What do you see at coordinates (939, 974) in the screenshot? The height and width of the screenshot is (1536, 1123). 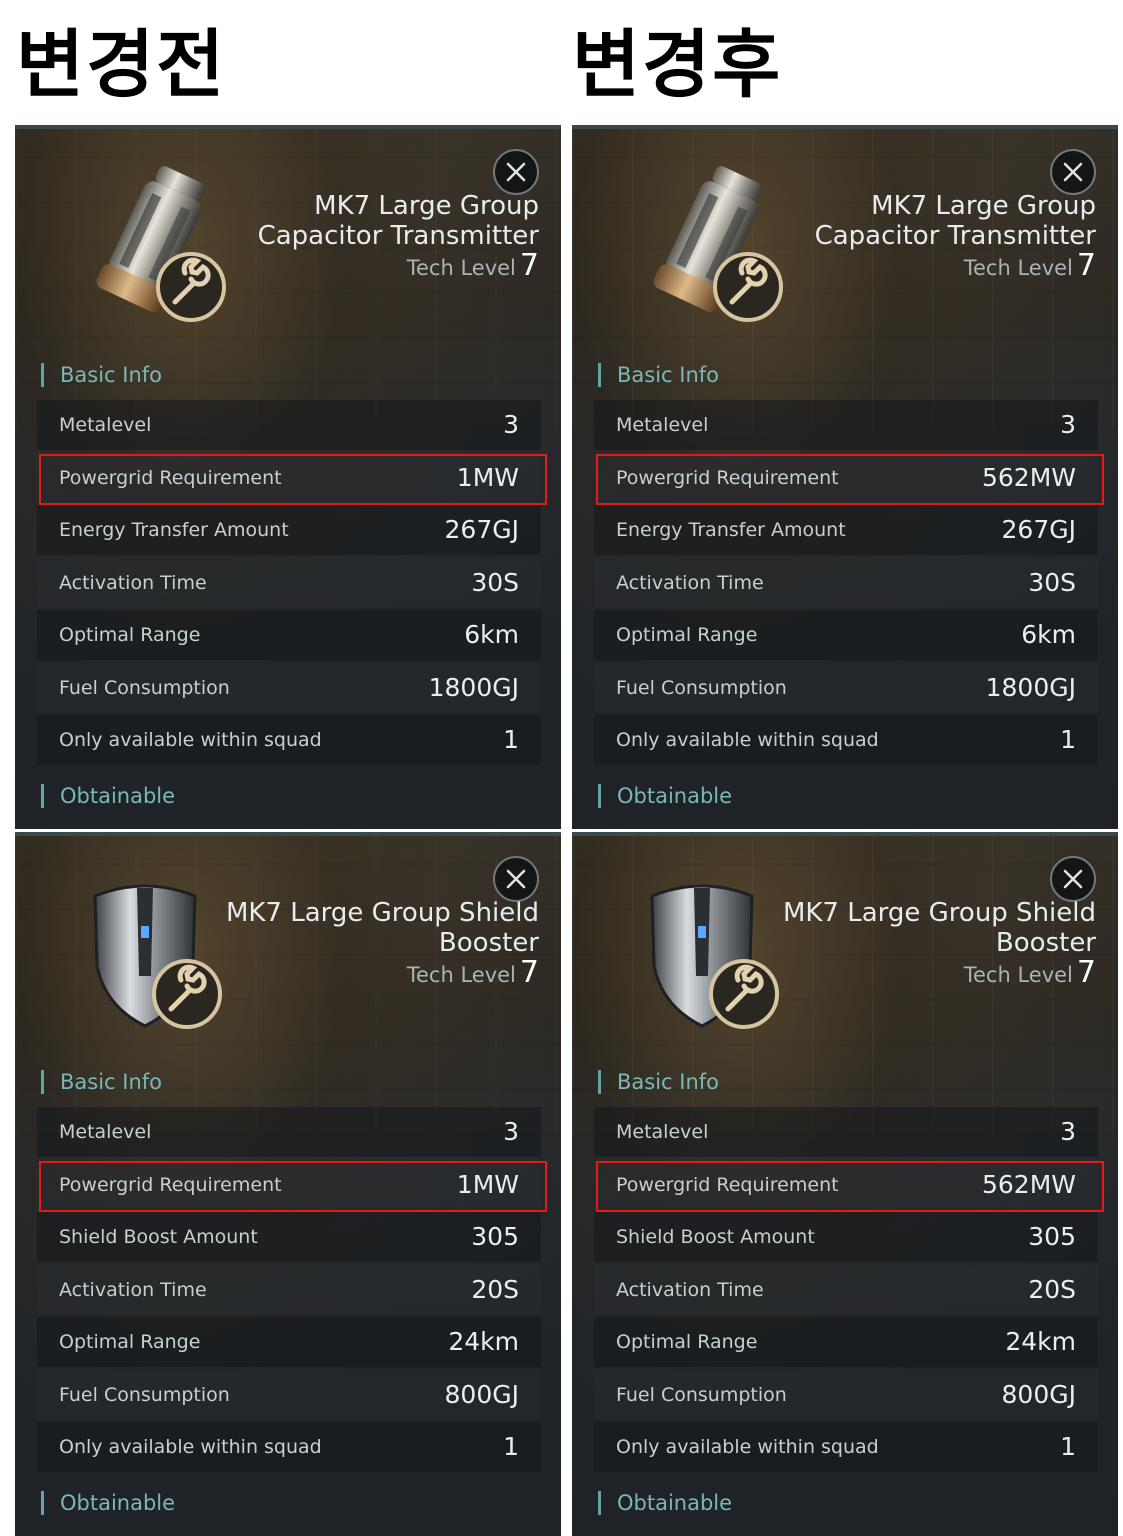 I see `tech-level: Tech Level 7` at bounding box center [939, 974].